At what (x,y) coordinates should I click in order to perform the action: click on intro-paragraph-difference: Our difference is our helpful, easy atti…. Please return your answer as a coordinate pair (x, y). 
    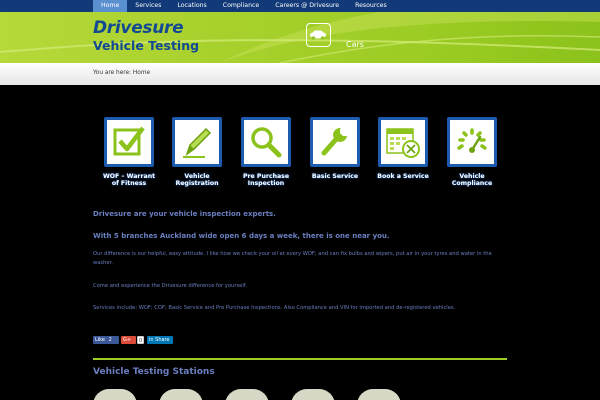
    Looking at the image, I should click on (292, 258).